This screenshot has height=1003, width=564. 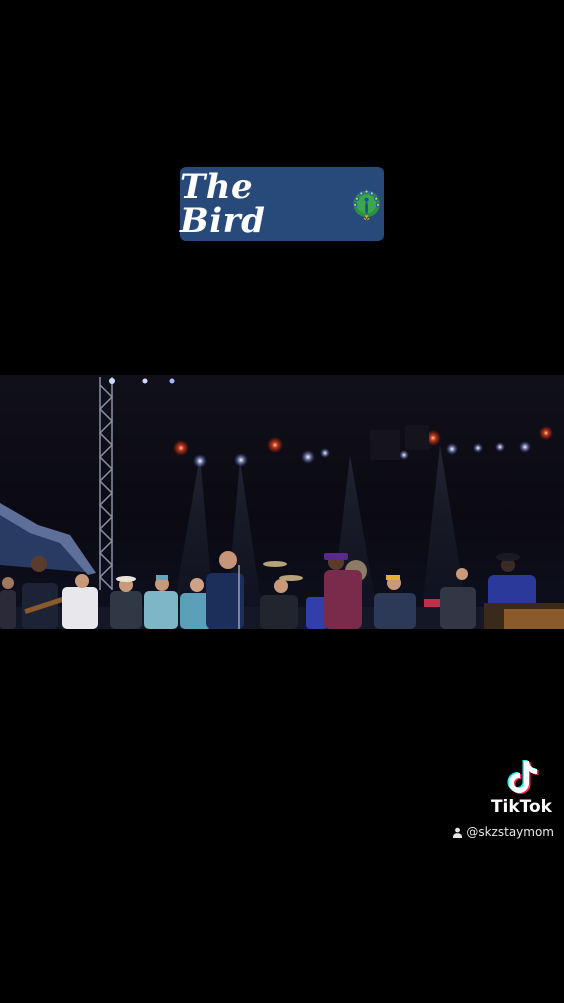 I want to click on tiktok-watermark: TikTok @skzstaymom, so click(x=489, y=798).